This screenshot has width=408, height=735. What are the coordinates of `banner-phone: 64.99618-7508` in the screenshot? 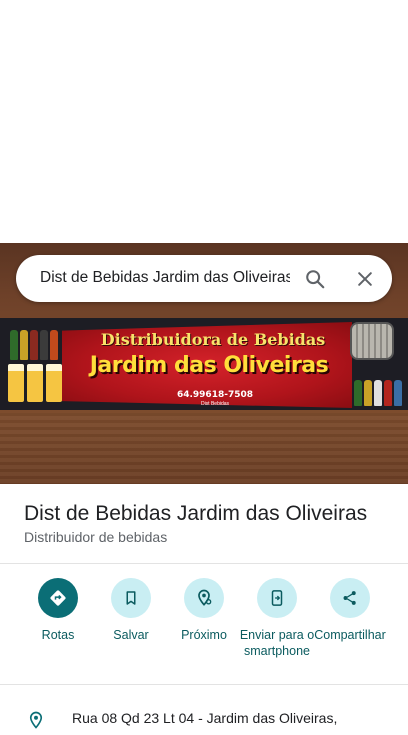 It's located at (215, 395).